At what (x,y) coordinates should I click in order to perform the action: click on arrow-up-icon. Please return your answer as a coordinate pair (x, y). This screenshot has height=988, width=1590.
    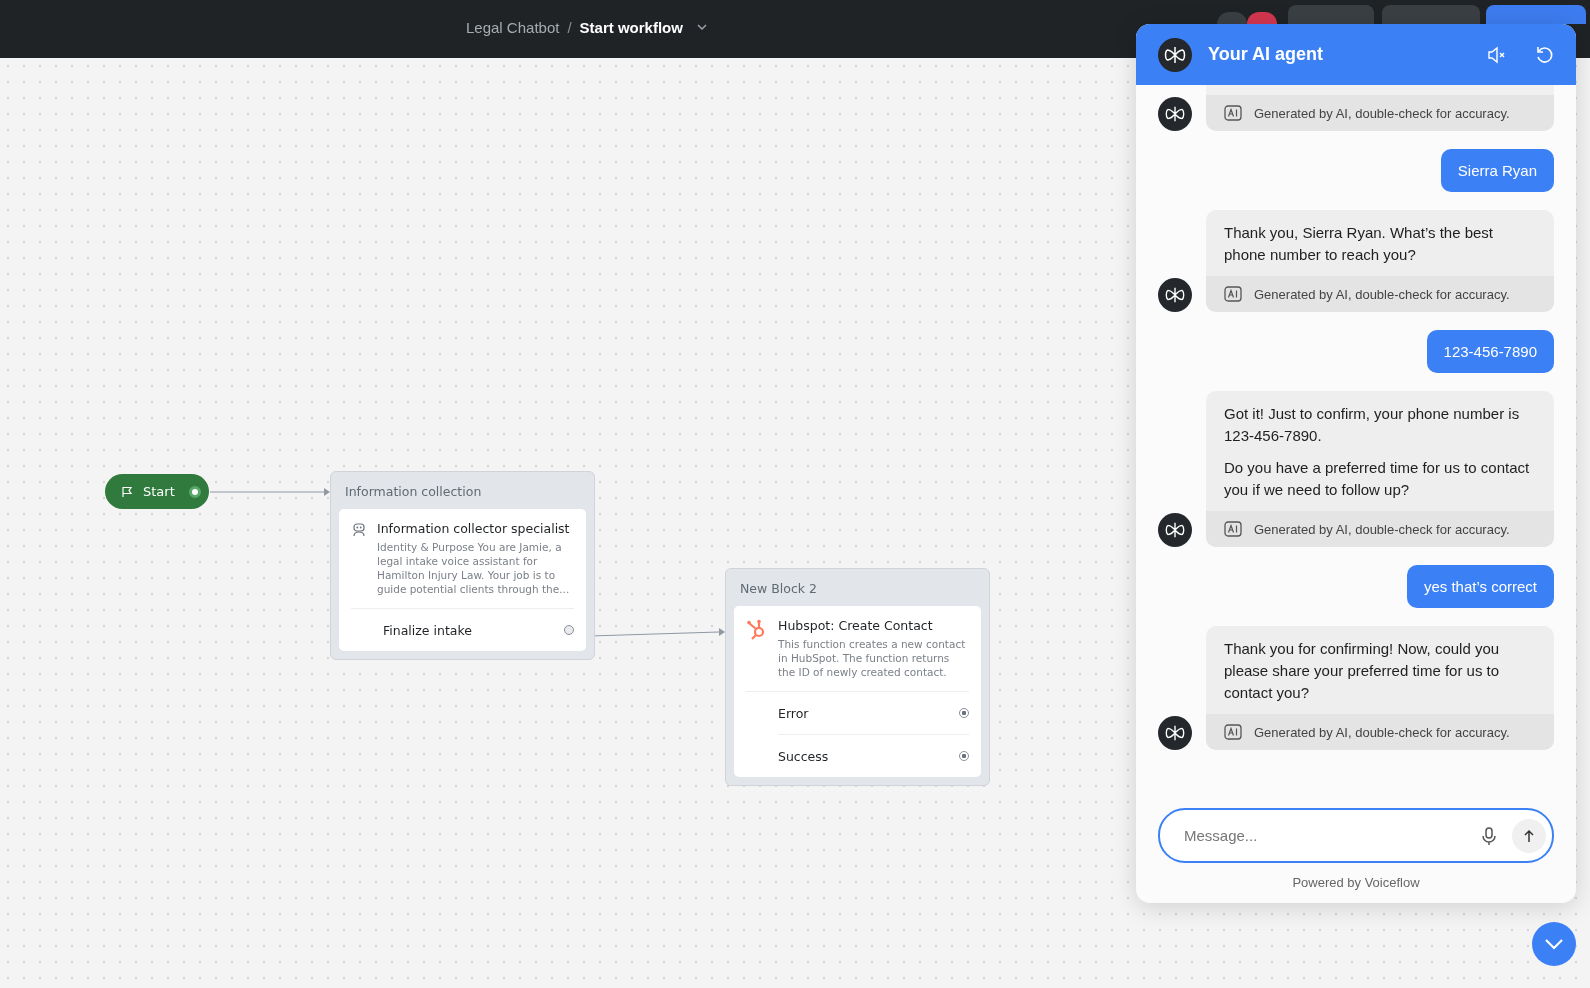
    Looking at the image, I should click on (1529, 835).